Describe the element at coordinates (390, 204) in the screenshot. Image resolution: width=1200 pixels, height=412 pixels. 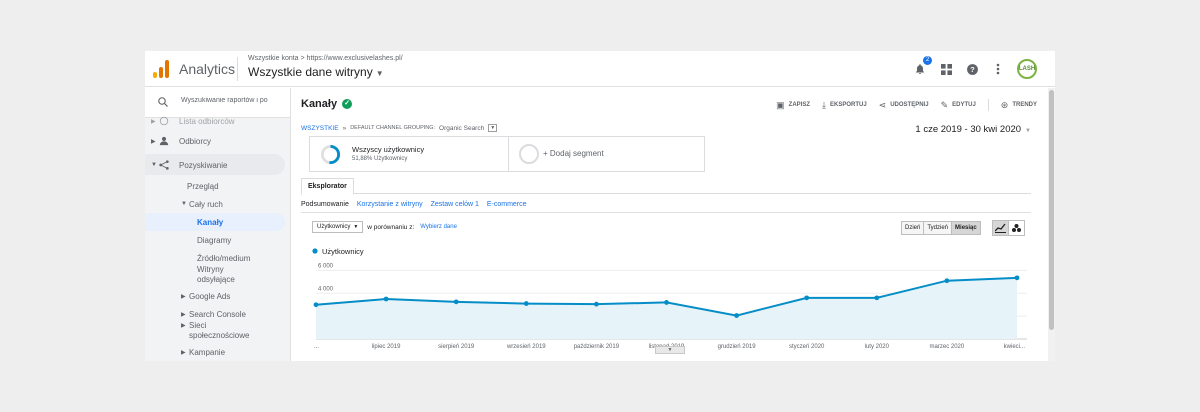
I see `subtab-korzystanie: Korzystanie z witryny` at that location.